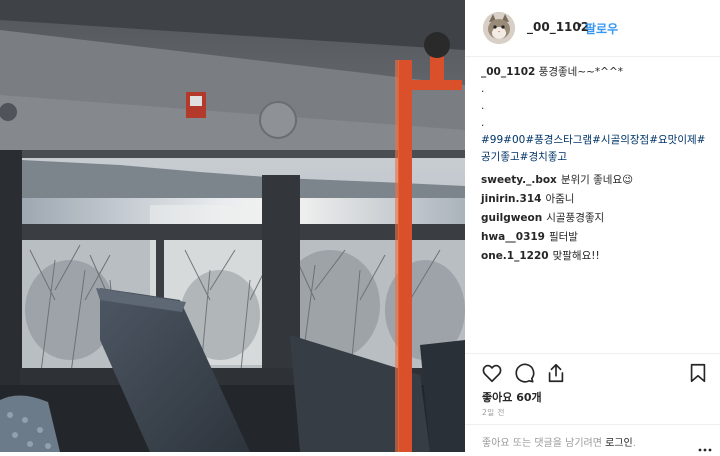  Describe the element at coordinates (575, 218) in the screenshot. I see `comment-text: 시골풍경좋지` at that location.